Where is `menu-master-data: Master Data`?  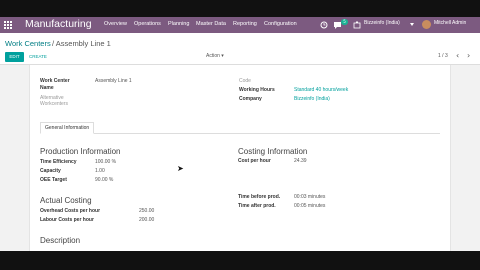
menu-master-data: Master Data is located at coordinates (211, 24).